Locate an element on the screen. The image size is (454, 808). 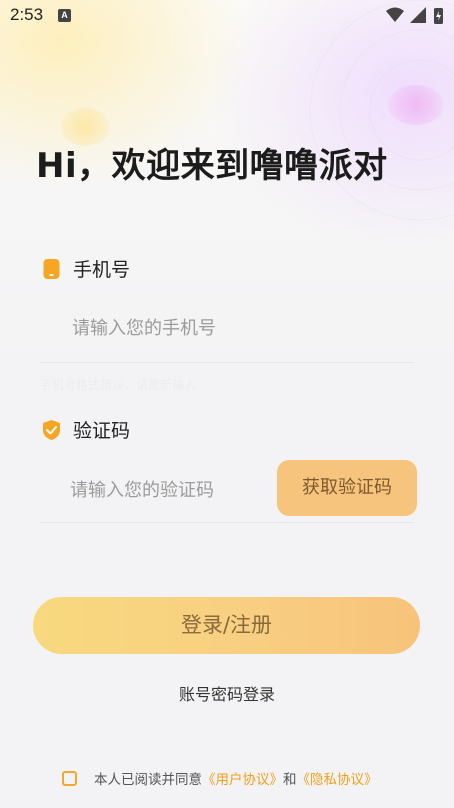
status-time: 2:53 is located at coordinates (27, 14).